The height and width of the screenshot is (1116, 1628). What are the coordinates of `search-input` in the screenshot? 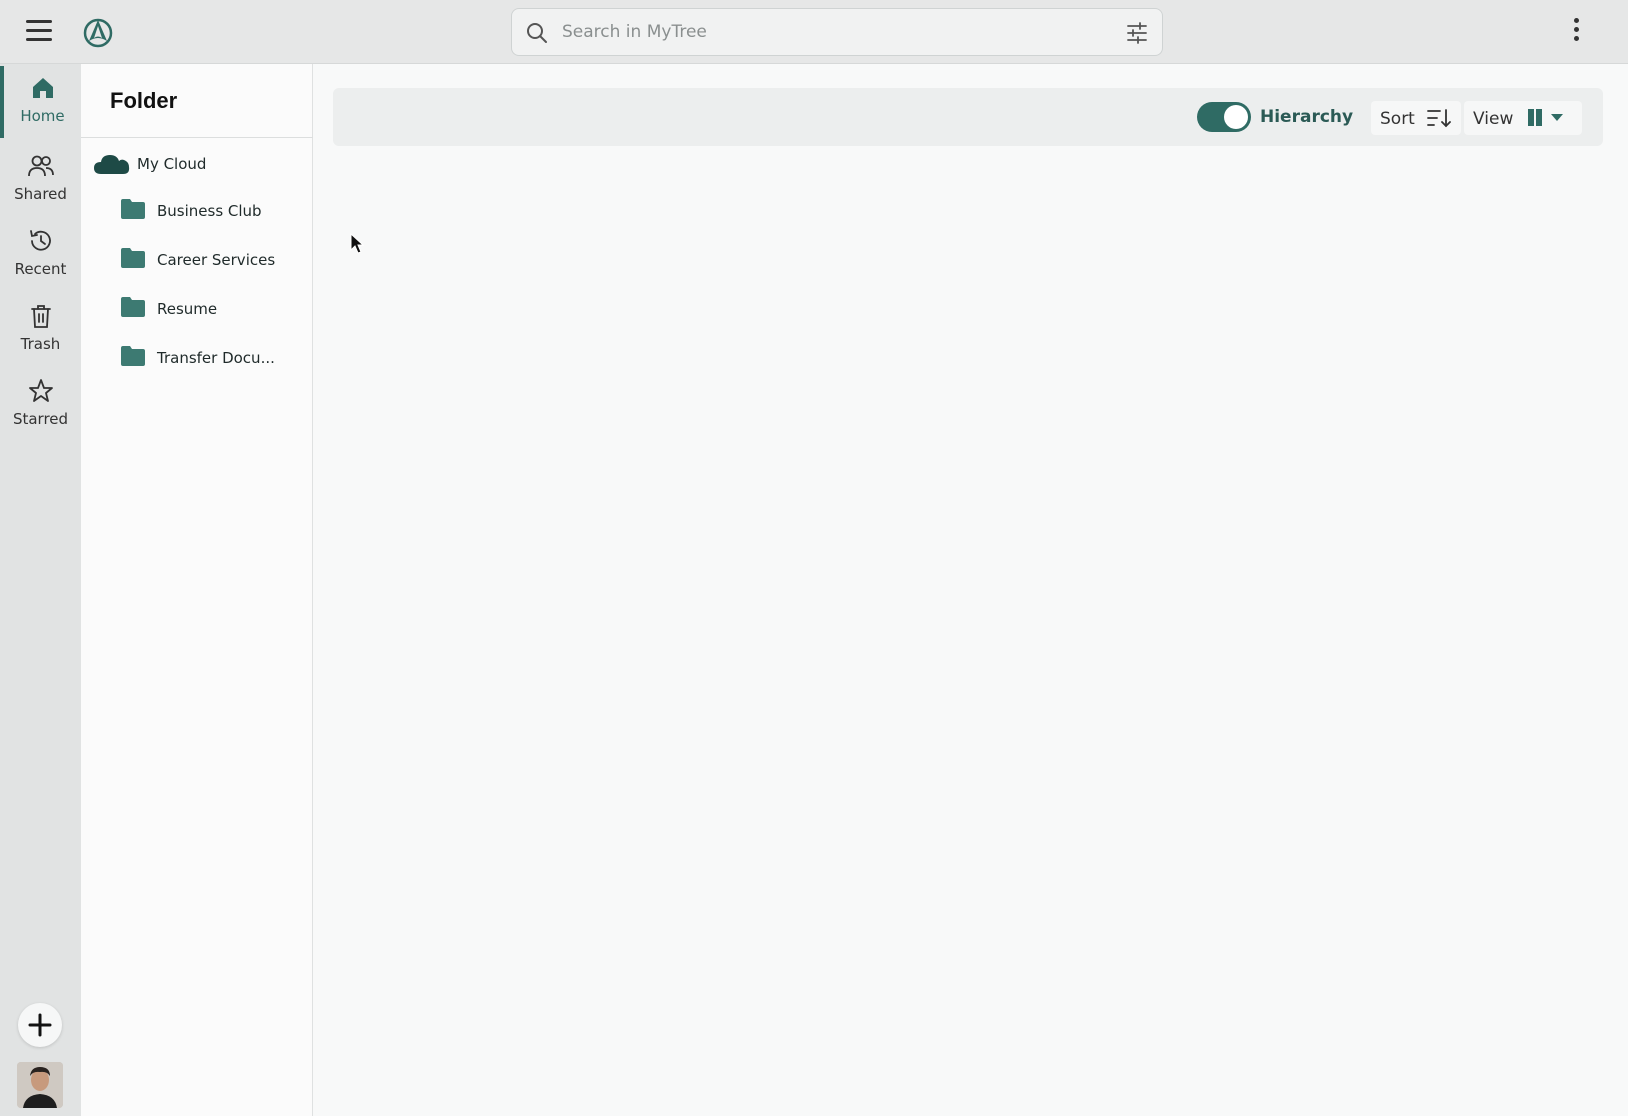 It's located at (832, 32).